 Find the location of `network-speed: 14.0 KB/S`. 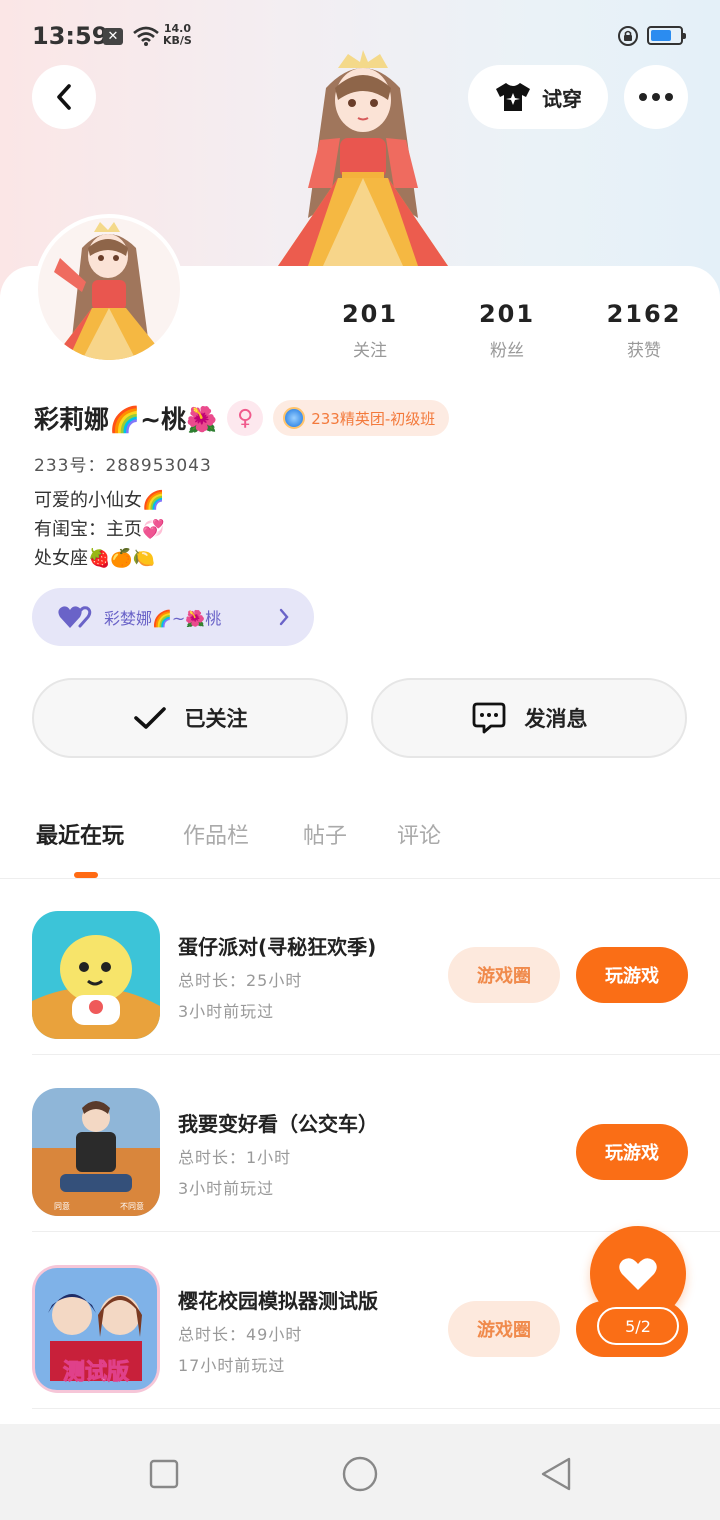

network-speed: 14.0 KB/S is located at coordinates (177, 35).